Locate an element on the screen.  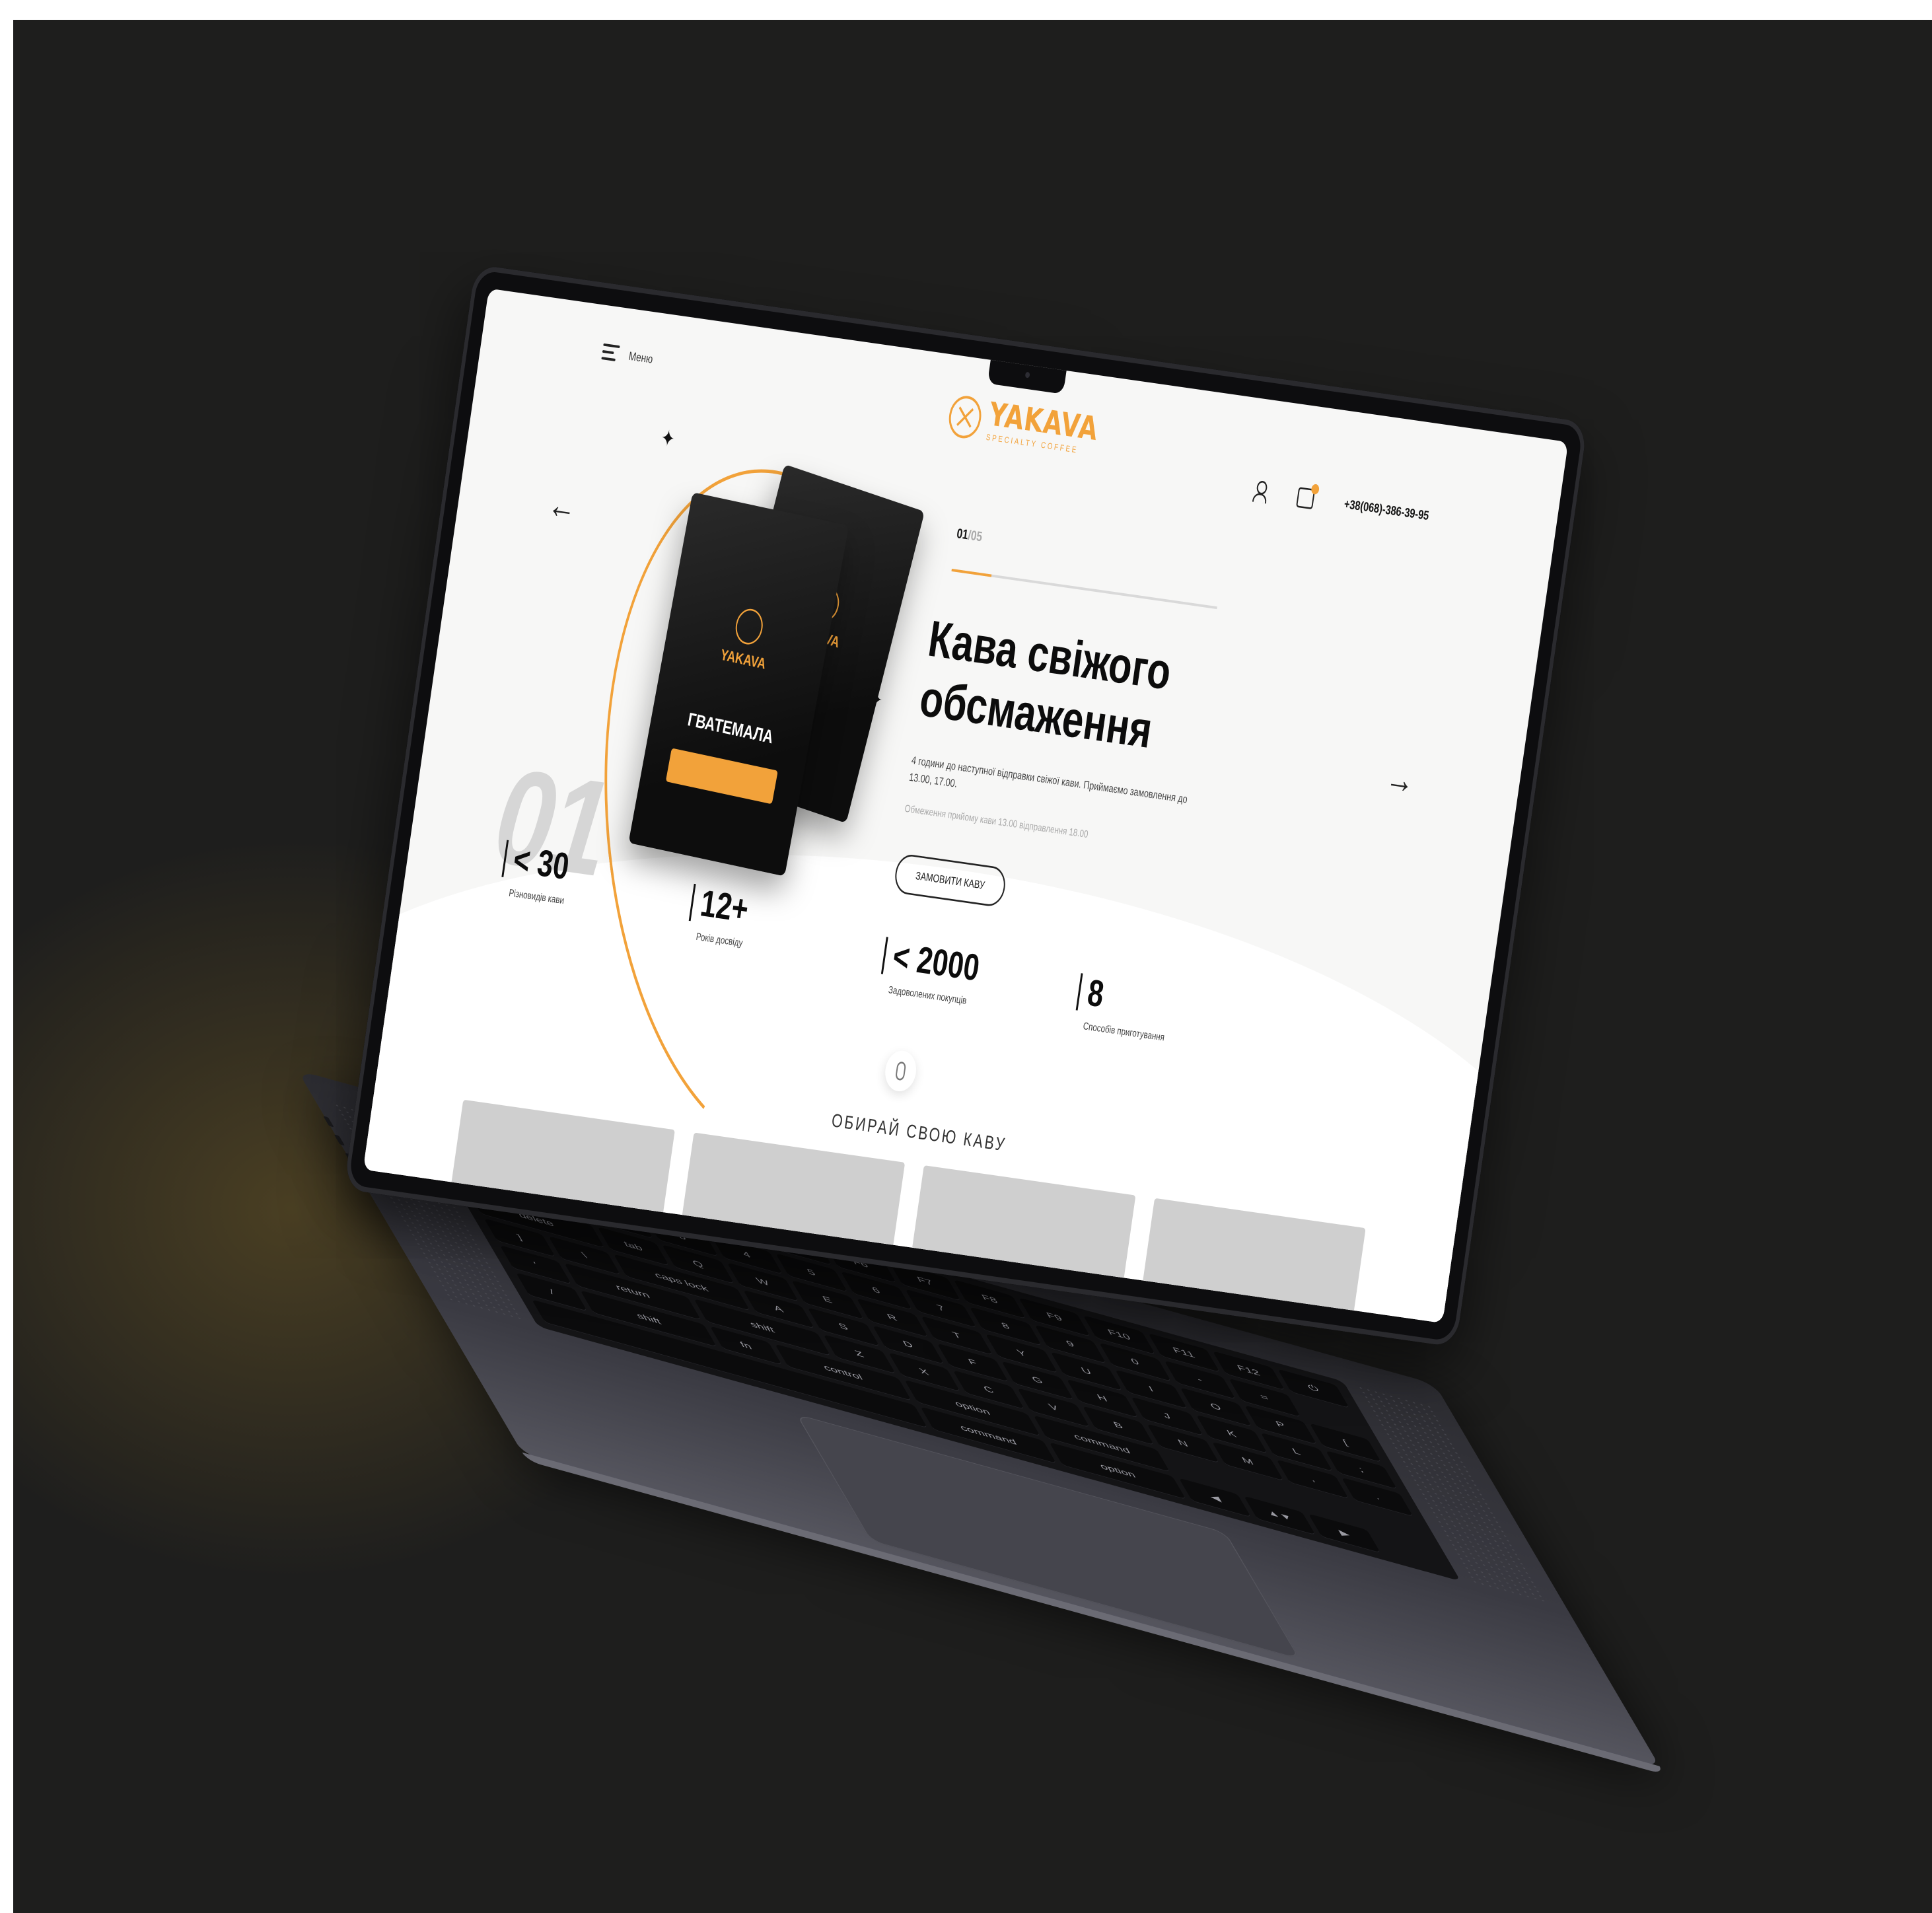
slide-total: /05 is located at coordinates (976, 536).